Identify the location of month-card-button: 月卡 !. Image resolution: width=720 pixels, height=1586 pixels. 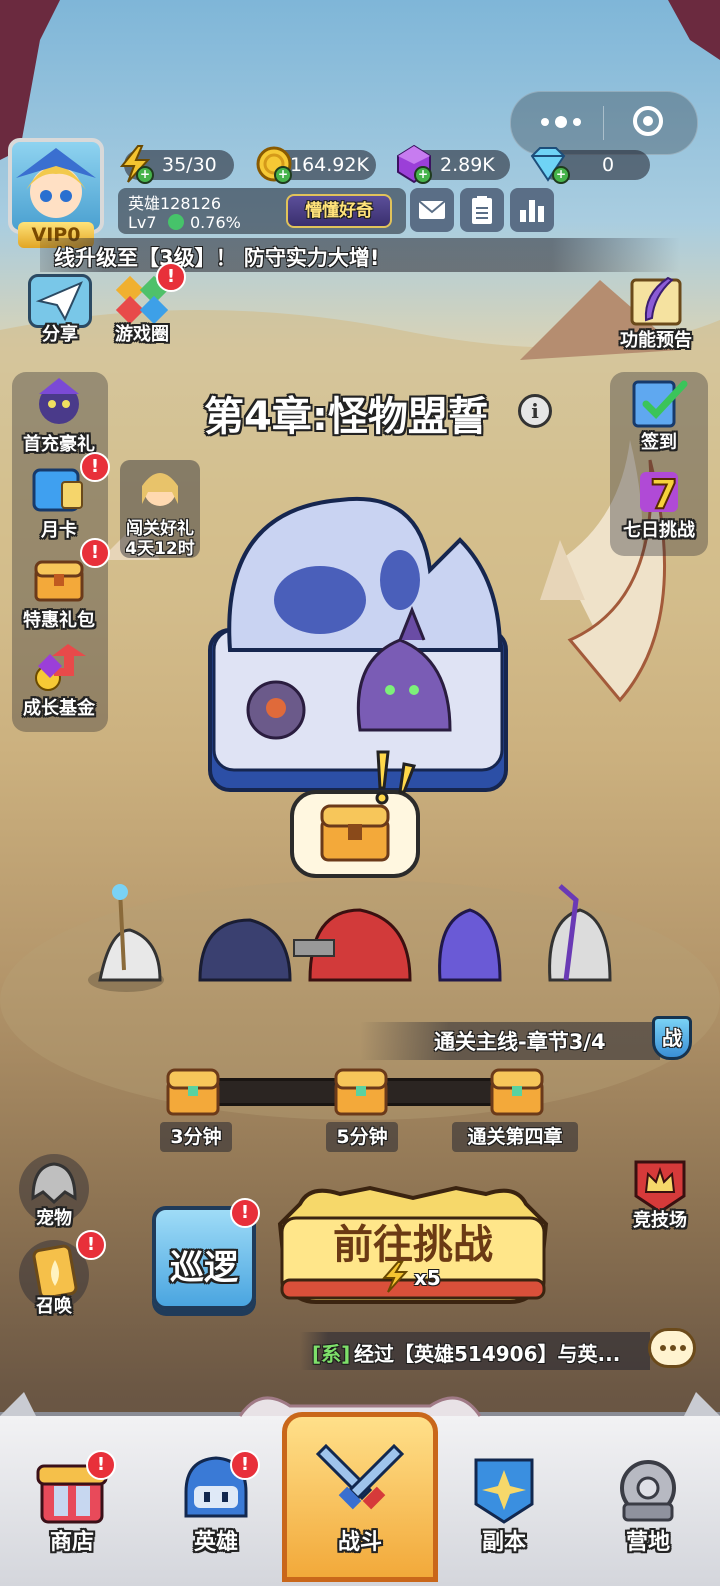
(67, 496).